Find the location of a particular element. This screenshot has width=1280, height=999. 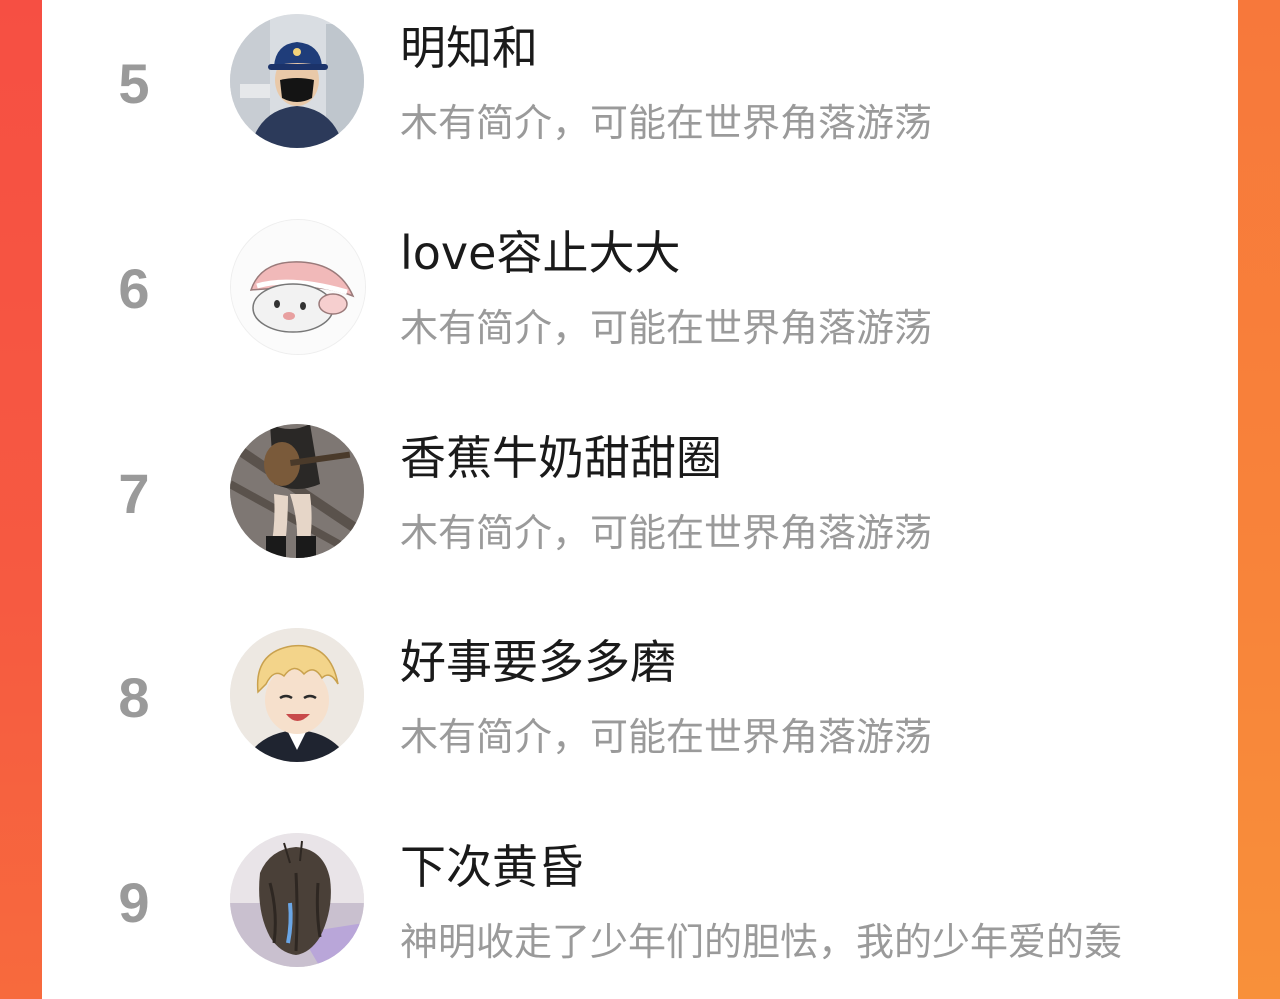

anime-boy-avatar-icon is located at coordinates (297, 695).